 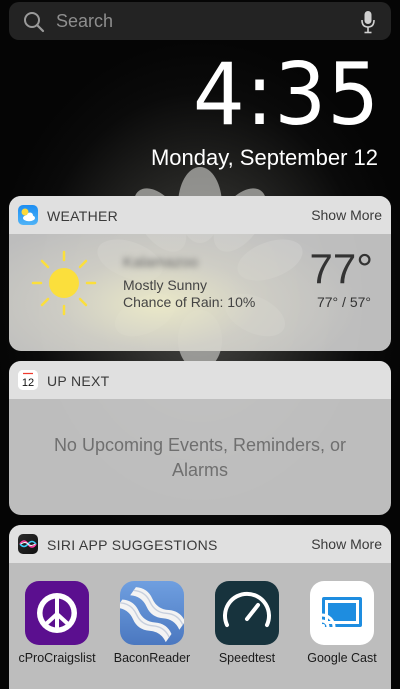 What do you see at coordinates (342, 658) in the screenshot?
I see `app-label: Google Cast` at bounding box center [342, 658].